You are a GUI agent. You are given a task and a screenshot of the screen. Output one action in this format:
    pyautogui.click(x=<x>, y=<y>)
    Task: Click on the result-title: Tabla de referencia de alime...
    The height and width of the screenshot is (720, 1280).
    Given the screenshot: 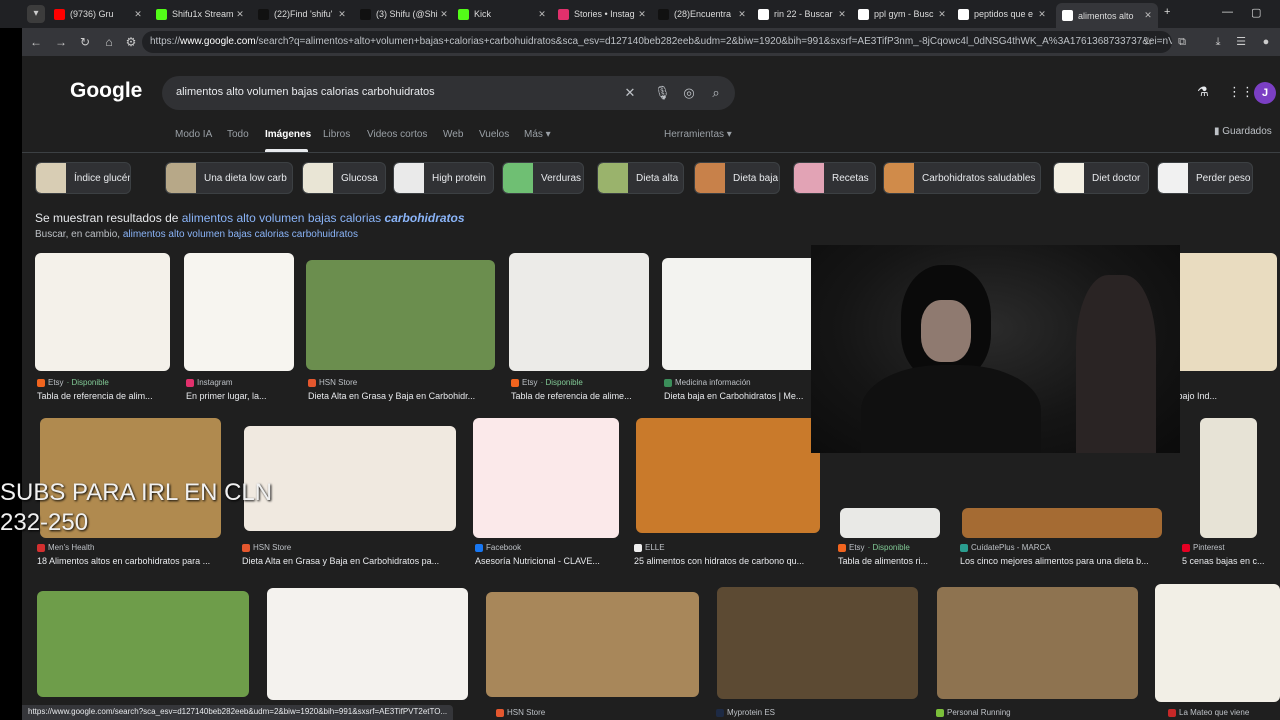 What is the action you would take?
    pyautogui.click(x=580, y=396)
    